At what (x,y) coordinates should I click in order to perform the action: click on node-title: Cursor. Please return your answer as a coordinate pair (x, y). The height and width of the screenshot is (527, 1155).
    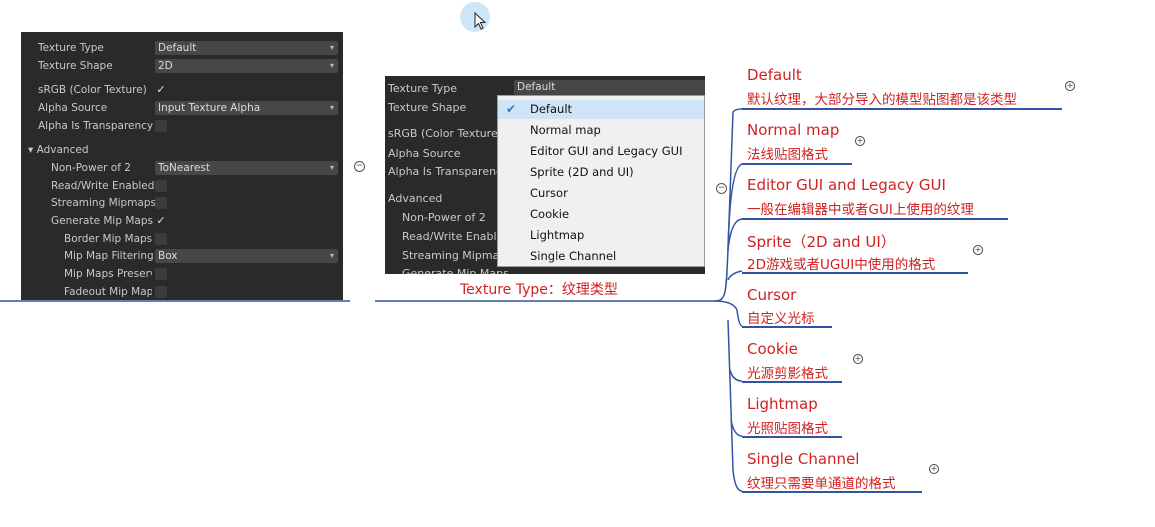
    Looking at the image, I should click on (772, 295).